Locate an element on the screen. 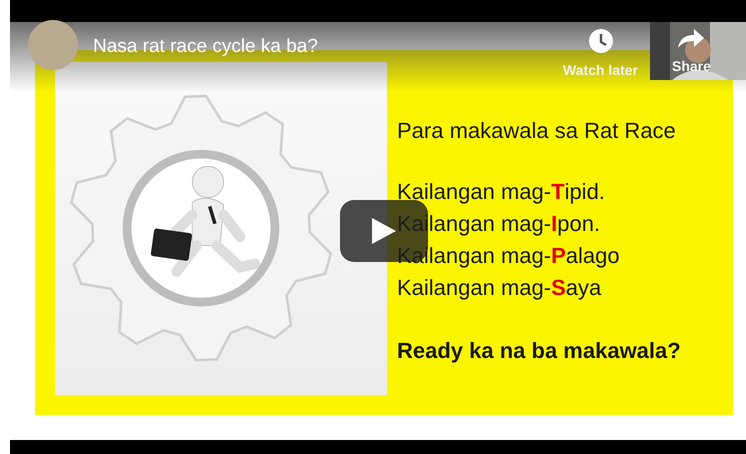  slide-closing: Ready ka na ba makawala? is located at coordinates (539, 351).